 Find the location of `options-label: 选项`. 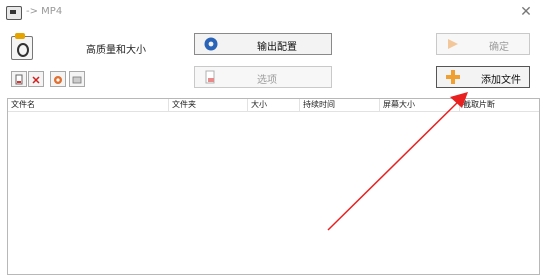

options-label: 选项 is located at coordinates (267, 80).